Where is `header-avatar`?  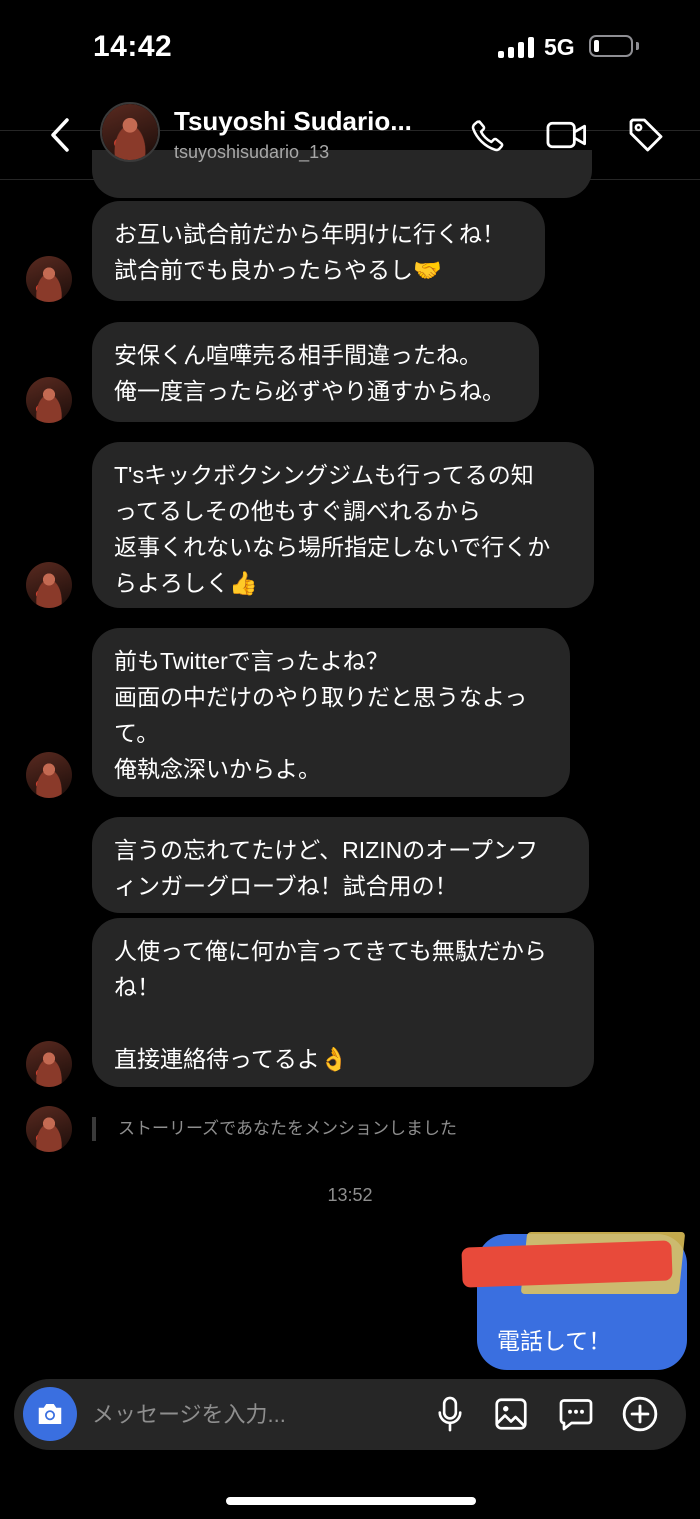 header-avatar is located at coordinates (130, 132).